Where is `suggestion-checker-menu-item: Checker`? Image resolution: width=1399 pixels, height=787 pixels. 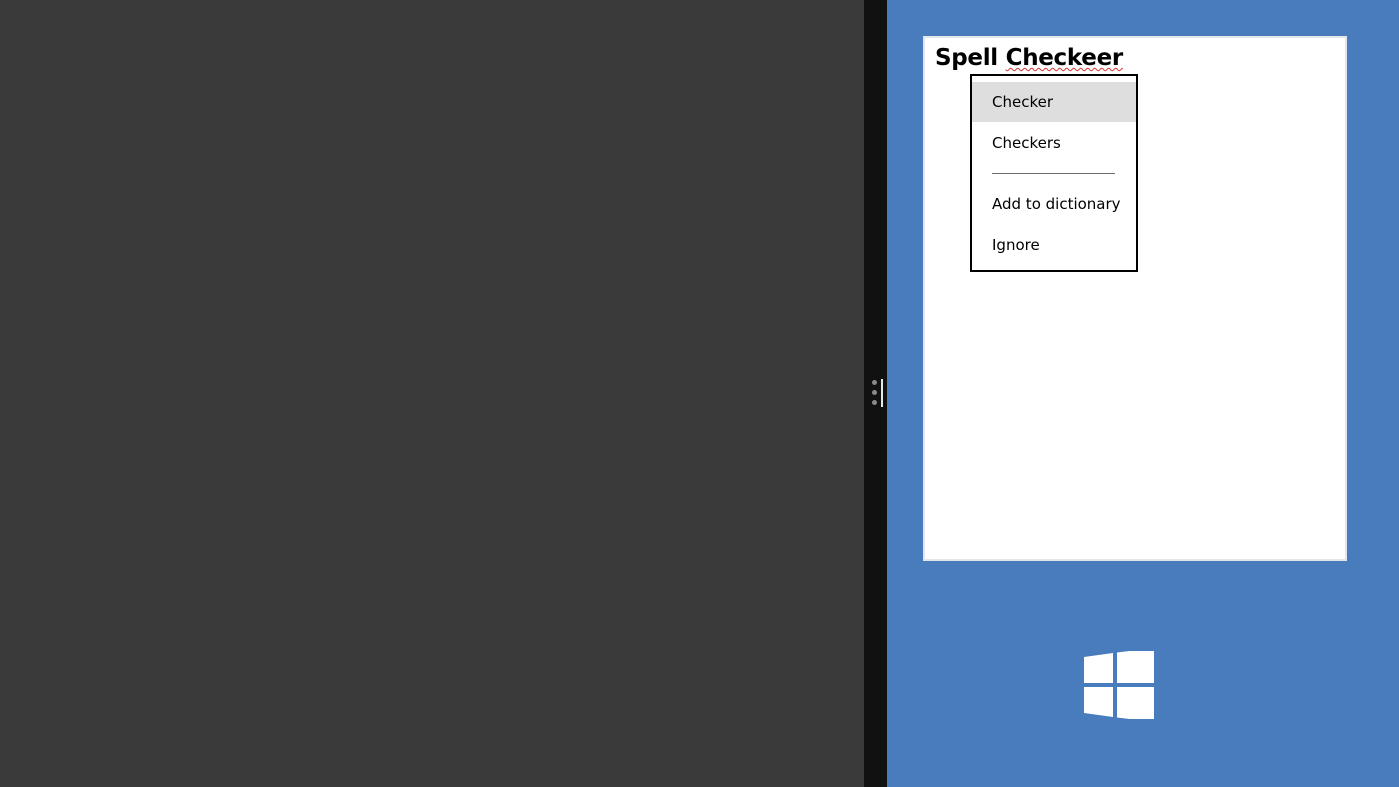
suggestion-checker-menu-item: Checker is located at coordinates (1054, 102).